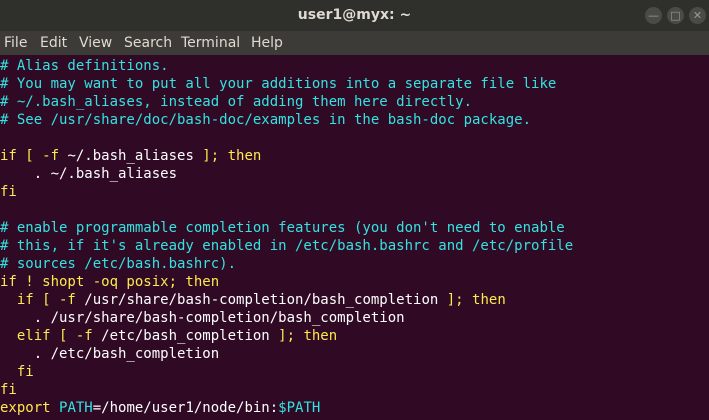 The image size is (709, 420). I want to click on terminal-text-segment: if ! shopt -oq posix; then, so click(110, 282).